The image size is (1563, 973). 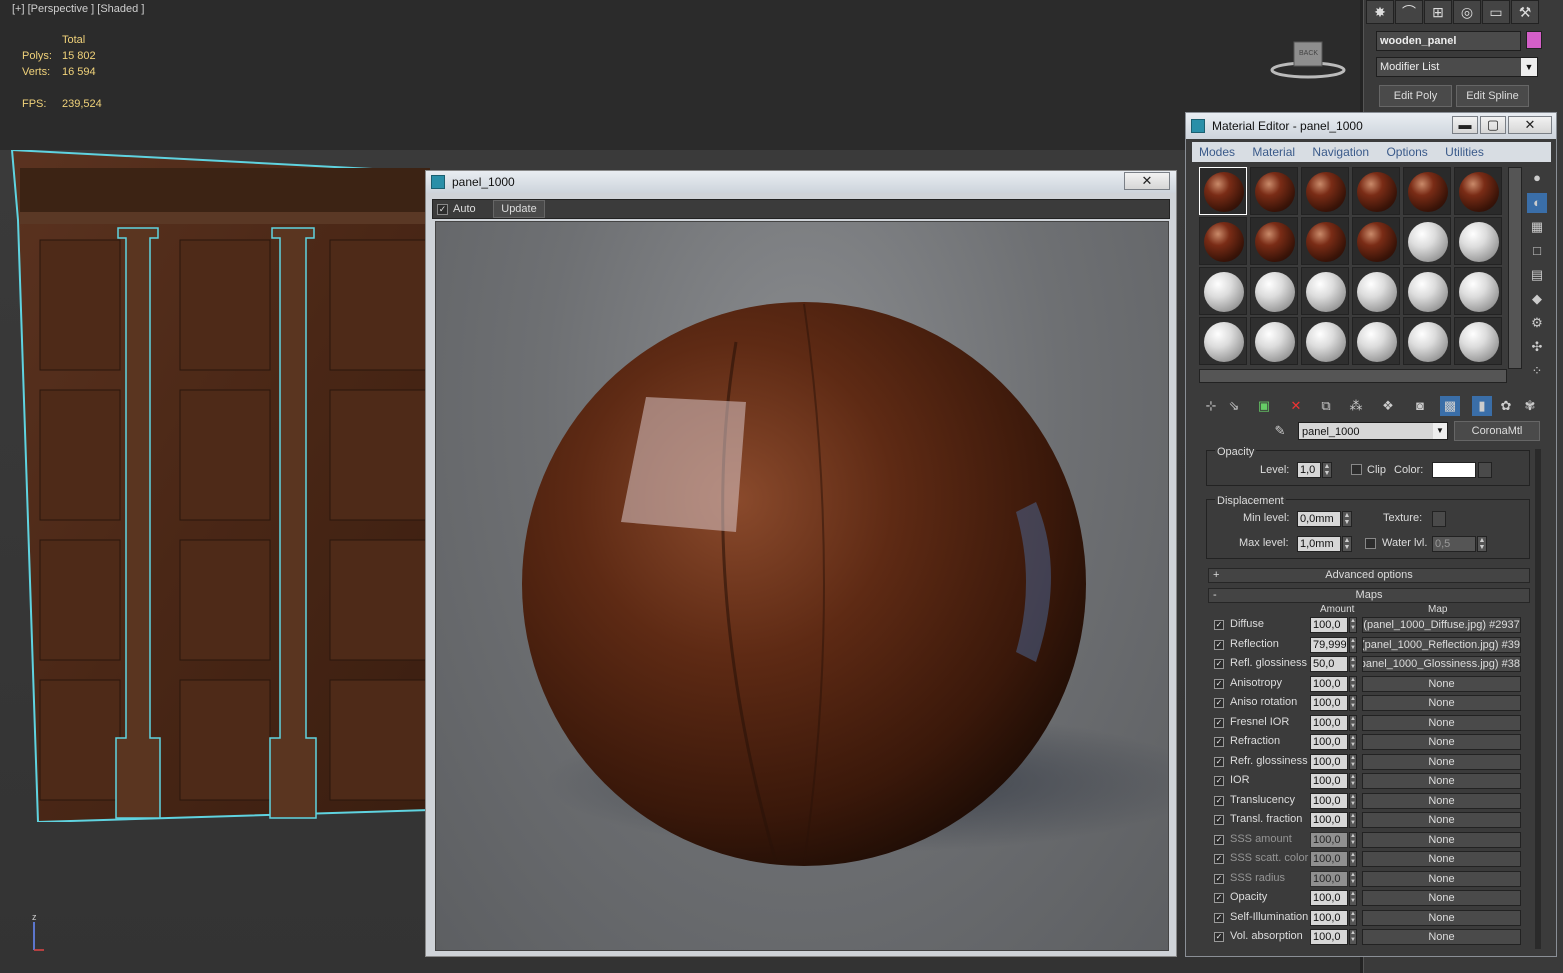 I want to click on backlight-icon: ◐, so click(x=1537, y=203).